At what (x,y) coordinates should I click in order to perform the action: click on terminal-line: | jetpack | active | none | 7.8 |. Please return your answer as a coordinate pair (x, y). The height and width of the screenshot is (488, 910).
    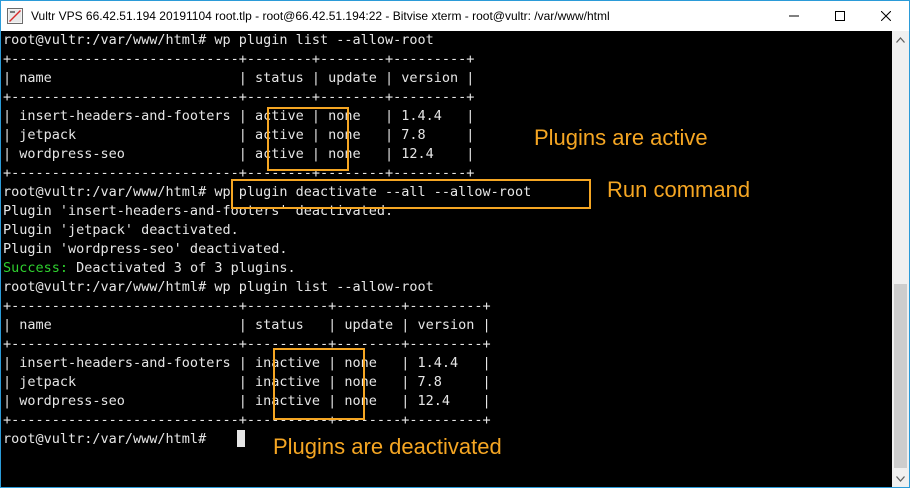
    Looking at the image, I should click on (239, 135).